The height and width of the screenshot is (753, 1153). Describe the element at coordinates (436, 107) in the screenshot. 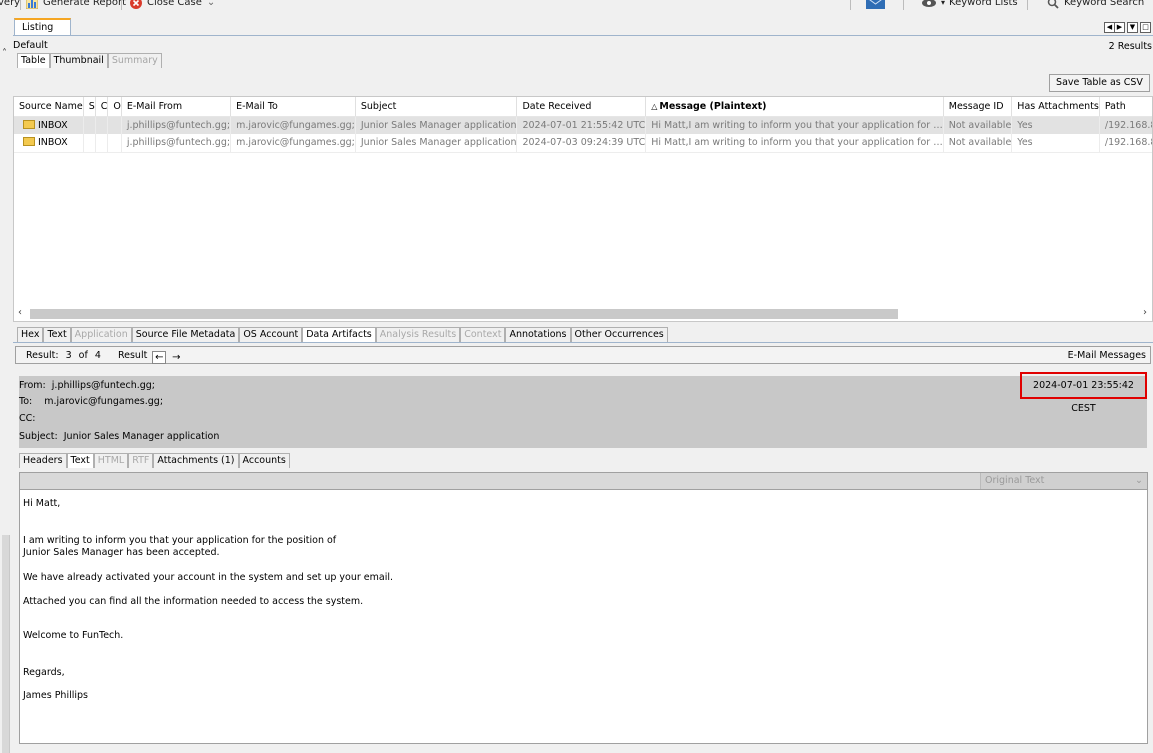

I see `column-header: Subject` at that location.